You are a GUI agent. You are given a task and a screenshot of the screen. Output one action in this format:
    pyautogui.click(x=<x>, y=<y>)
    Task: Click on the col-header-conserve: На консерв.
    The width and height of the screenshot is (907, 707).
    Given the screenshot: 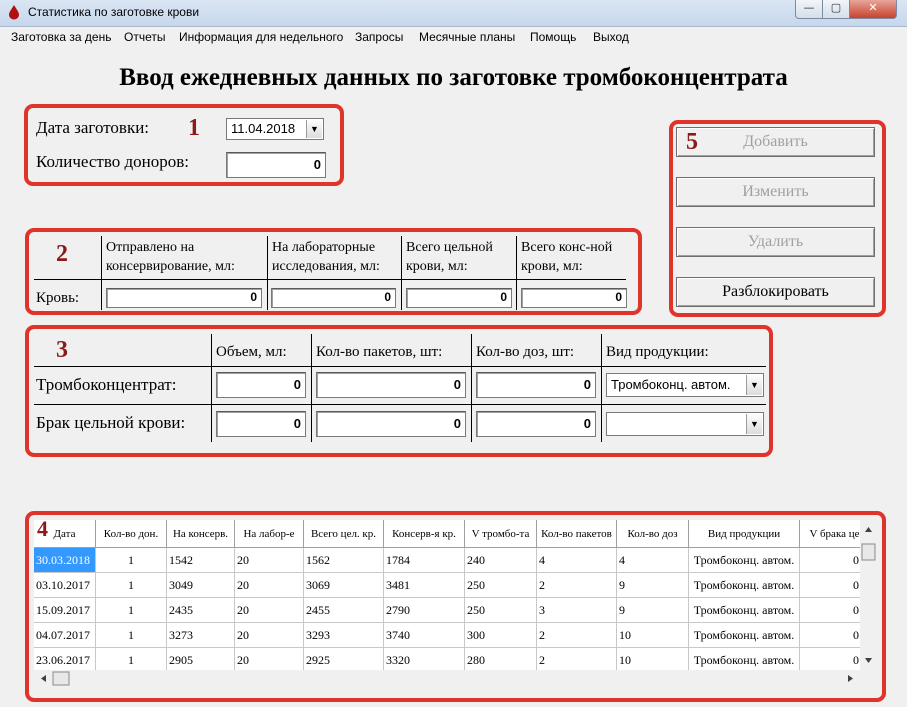 What is the action you would take?
    pyautogui.click(x=201, y=534)
    